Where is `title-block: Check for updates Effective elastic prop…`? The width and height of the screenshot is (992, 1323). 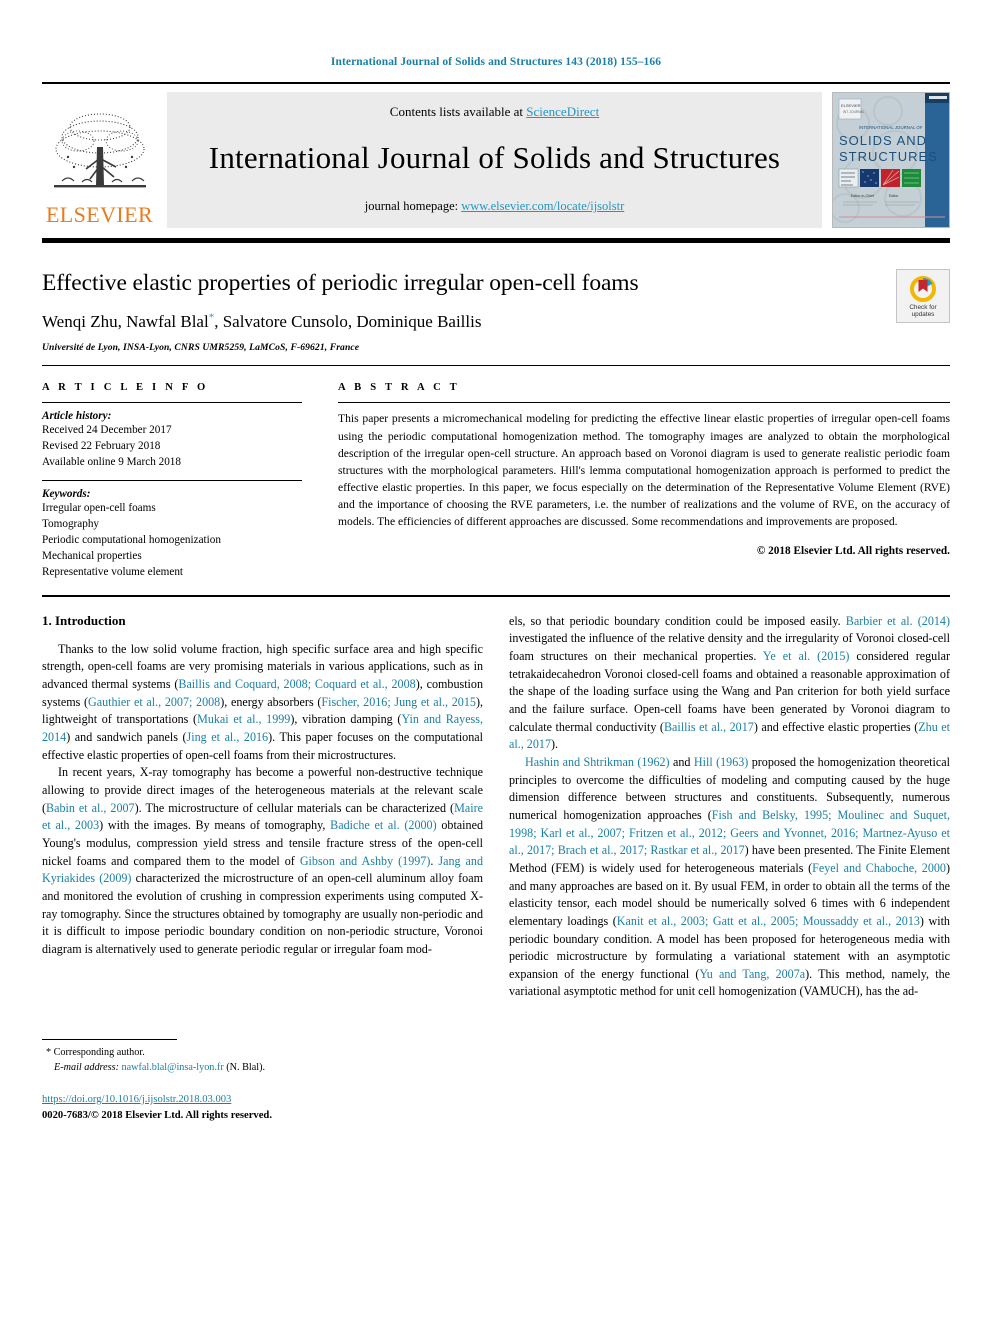 title-block: Check for updates Effective elastic prop… is located at coordinates (496, 311).